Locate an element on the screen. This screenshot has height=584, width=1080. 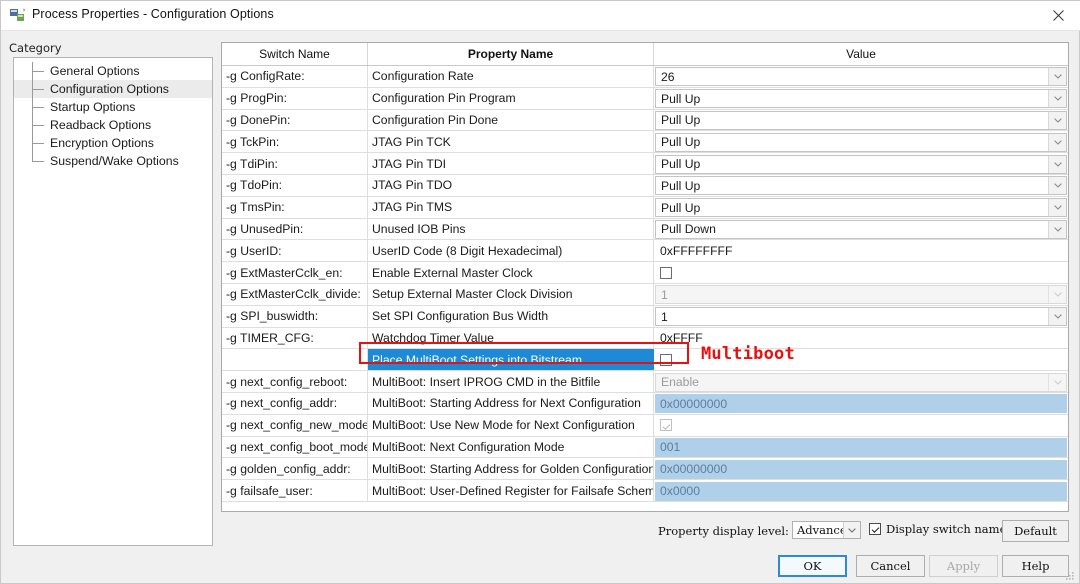
cell-value: 26 is located at coordinates (861, 76).